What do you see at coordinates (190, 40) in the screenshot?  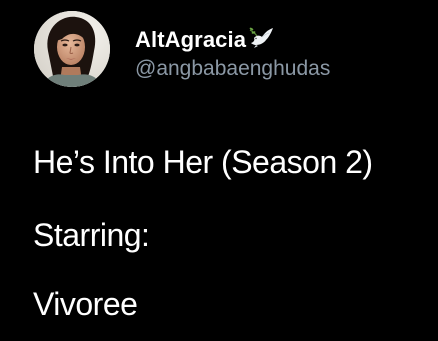 I see `display-name: AltAgracia` at bounding box center [190, 40].